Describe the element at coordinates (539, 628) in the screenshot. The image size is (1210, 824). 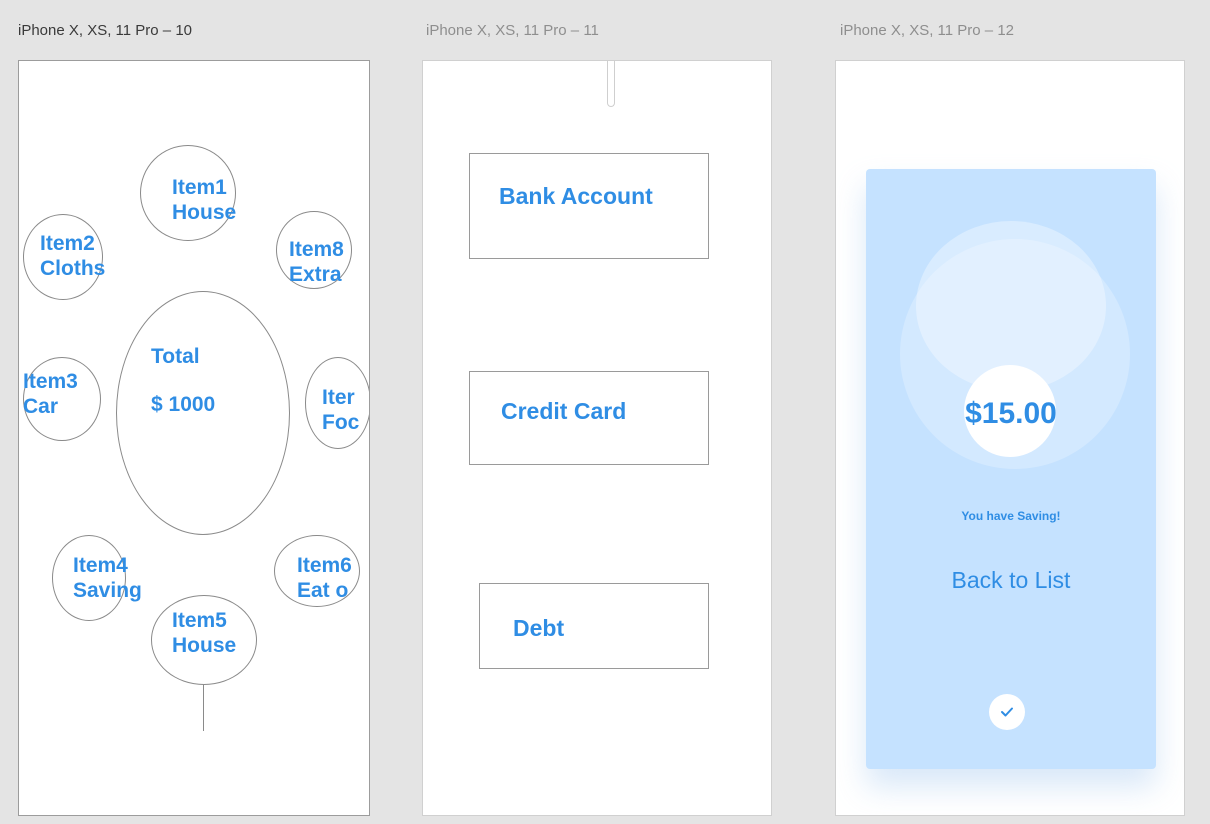
I see `debt-label: Debt` at that location.